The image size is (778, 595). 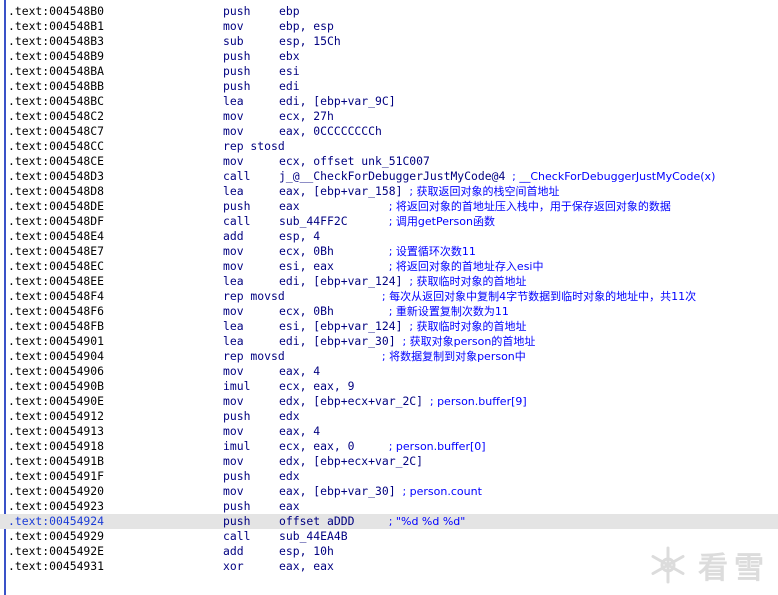 What do you see at coordinates (389, 26) in the screenshot?
I see `listing-row: .text:004548B1 mov ebp, esp` at bounding box center [389, 26].